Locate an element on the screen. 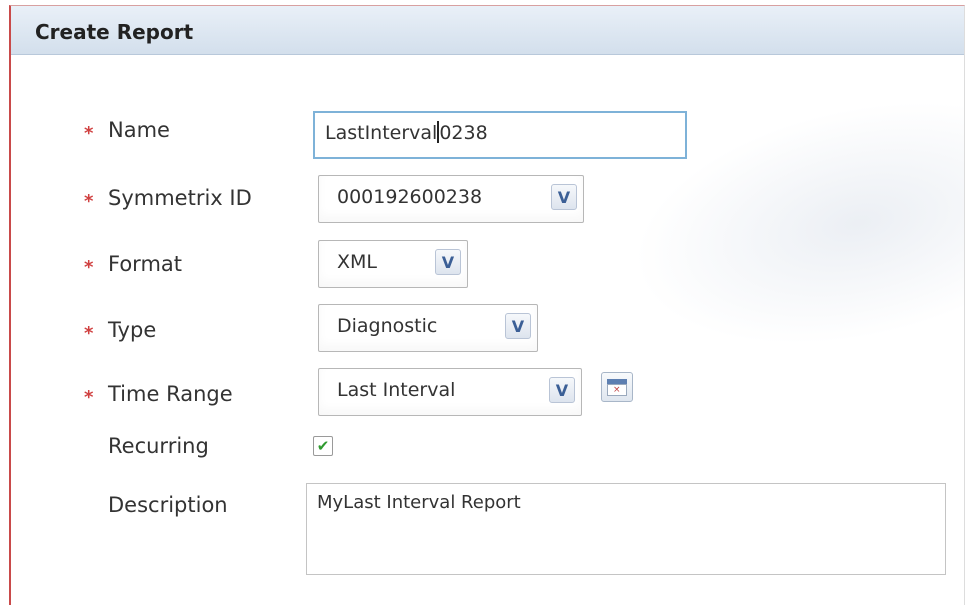 The image size is (967, 605). panel-header: Create Report is located at coordinates (487, 30).